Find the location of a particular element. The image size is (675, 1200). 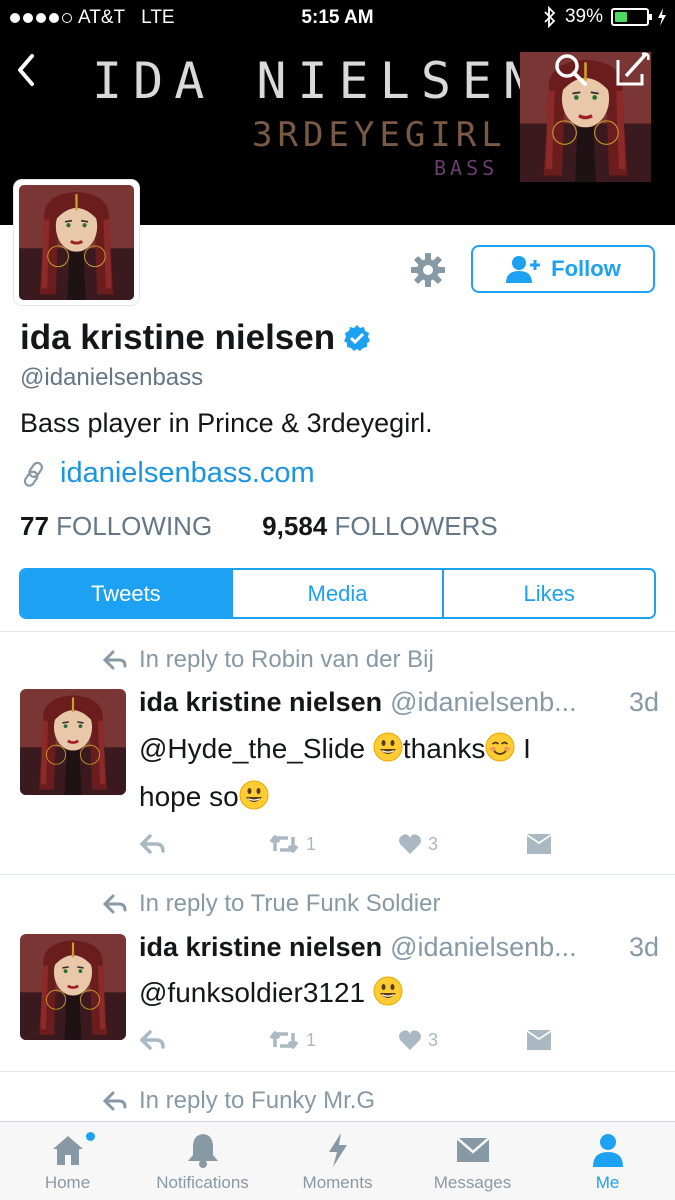

person-icon is located at coordinates (607, 1150).